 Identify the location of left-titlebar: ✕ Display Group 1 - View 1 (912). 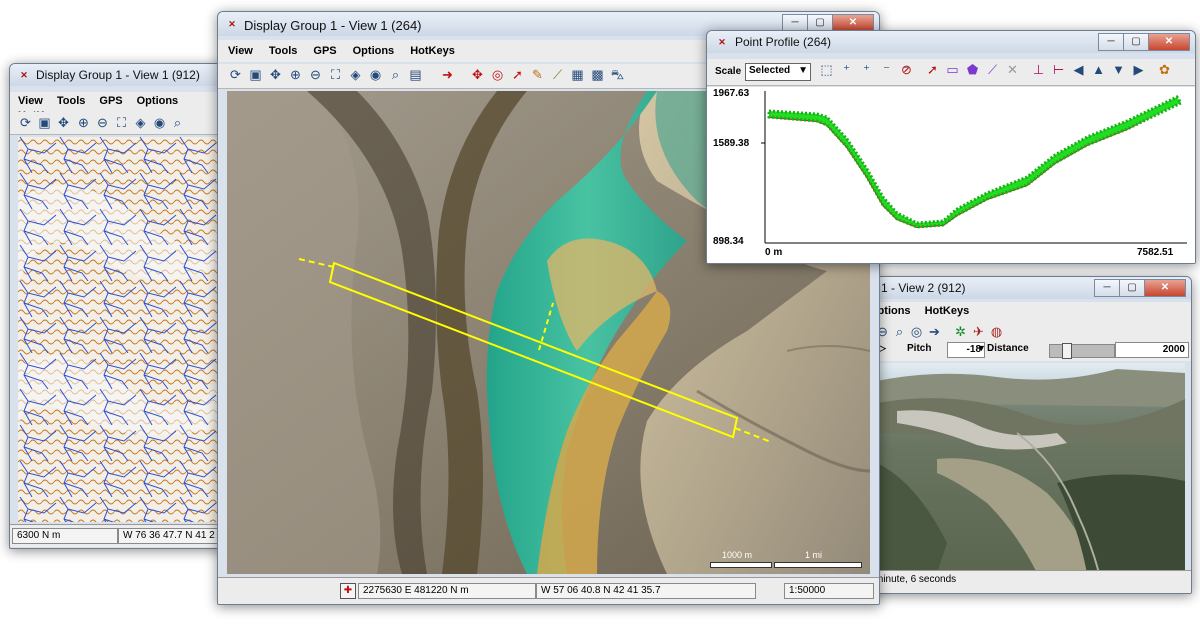
(117, 75).